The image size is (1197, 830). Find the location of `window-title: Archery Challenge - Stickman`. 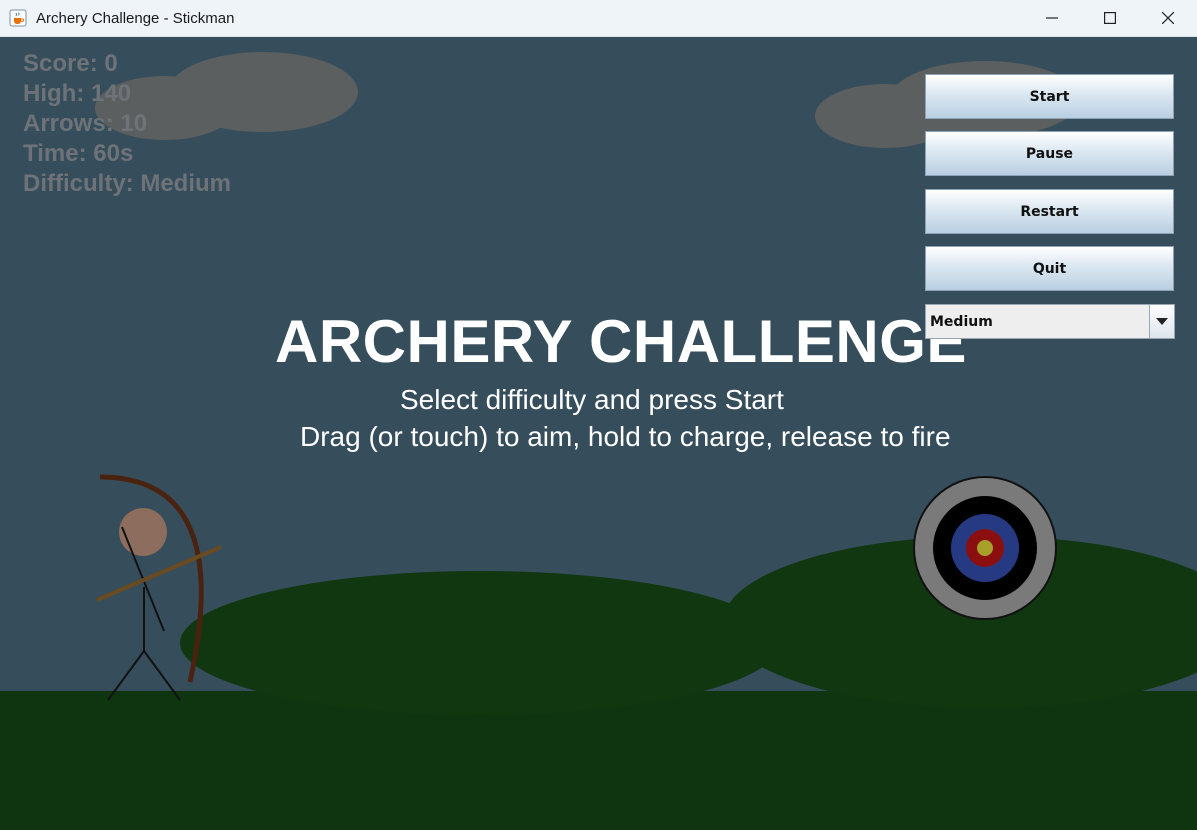

window-title: Archery Challenge - Stickman is located at coordinates (135, 18).